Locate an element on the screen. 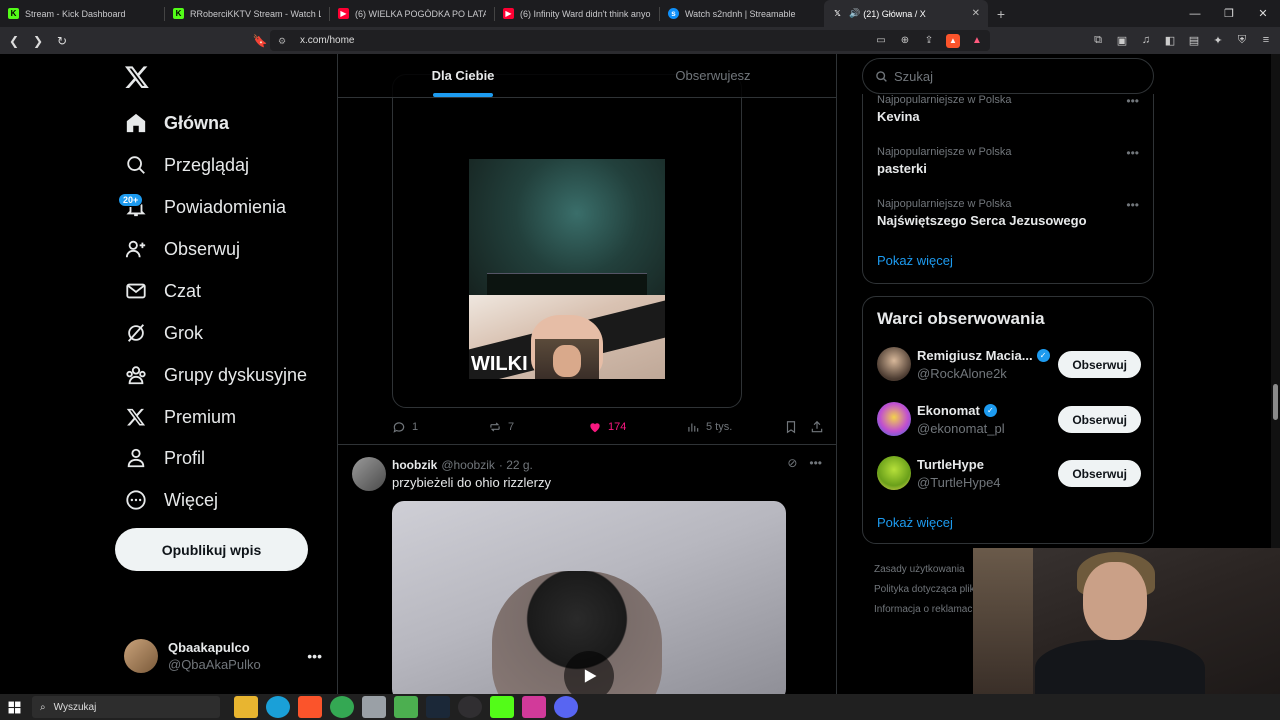 The image size is (1280, 720). follow-suggestion: TurtleHype @TurtleHype4 Obserwuj is located at coordinates (1009, 472).